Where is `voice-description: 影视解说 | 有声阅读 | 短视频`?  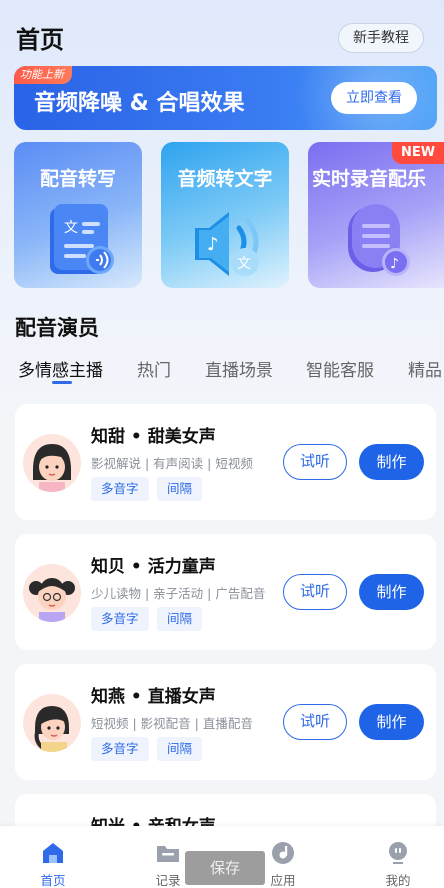 voice-description: 影视解说 | 有声阅读 | 短视频 is located at coordinates (172, 463).